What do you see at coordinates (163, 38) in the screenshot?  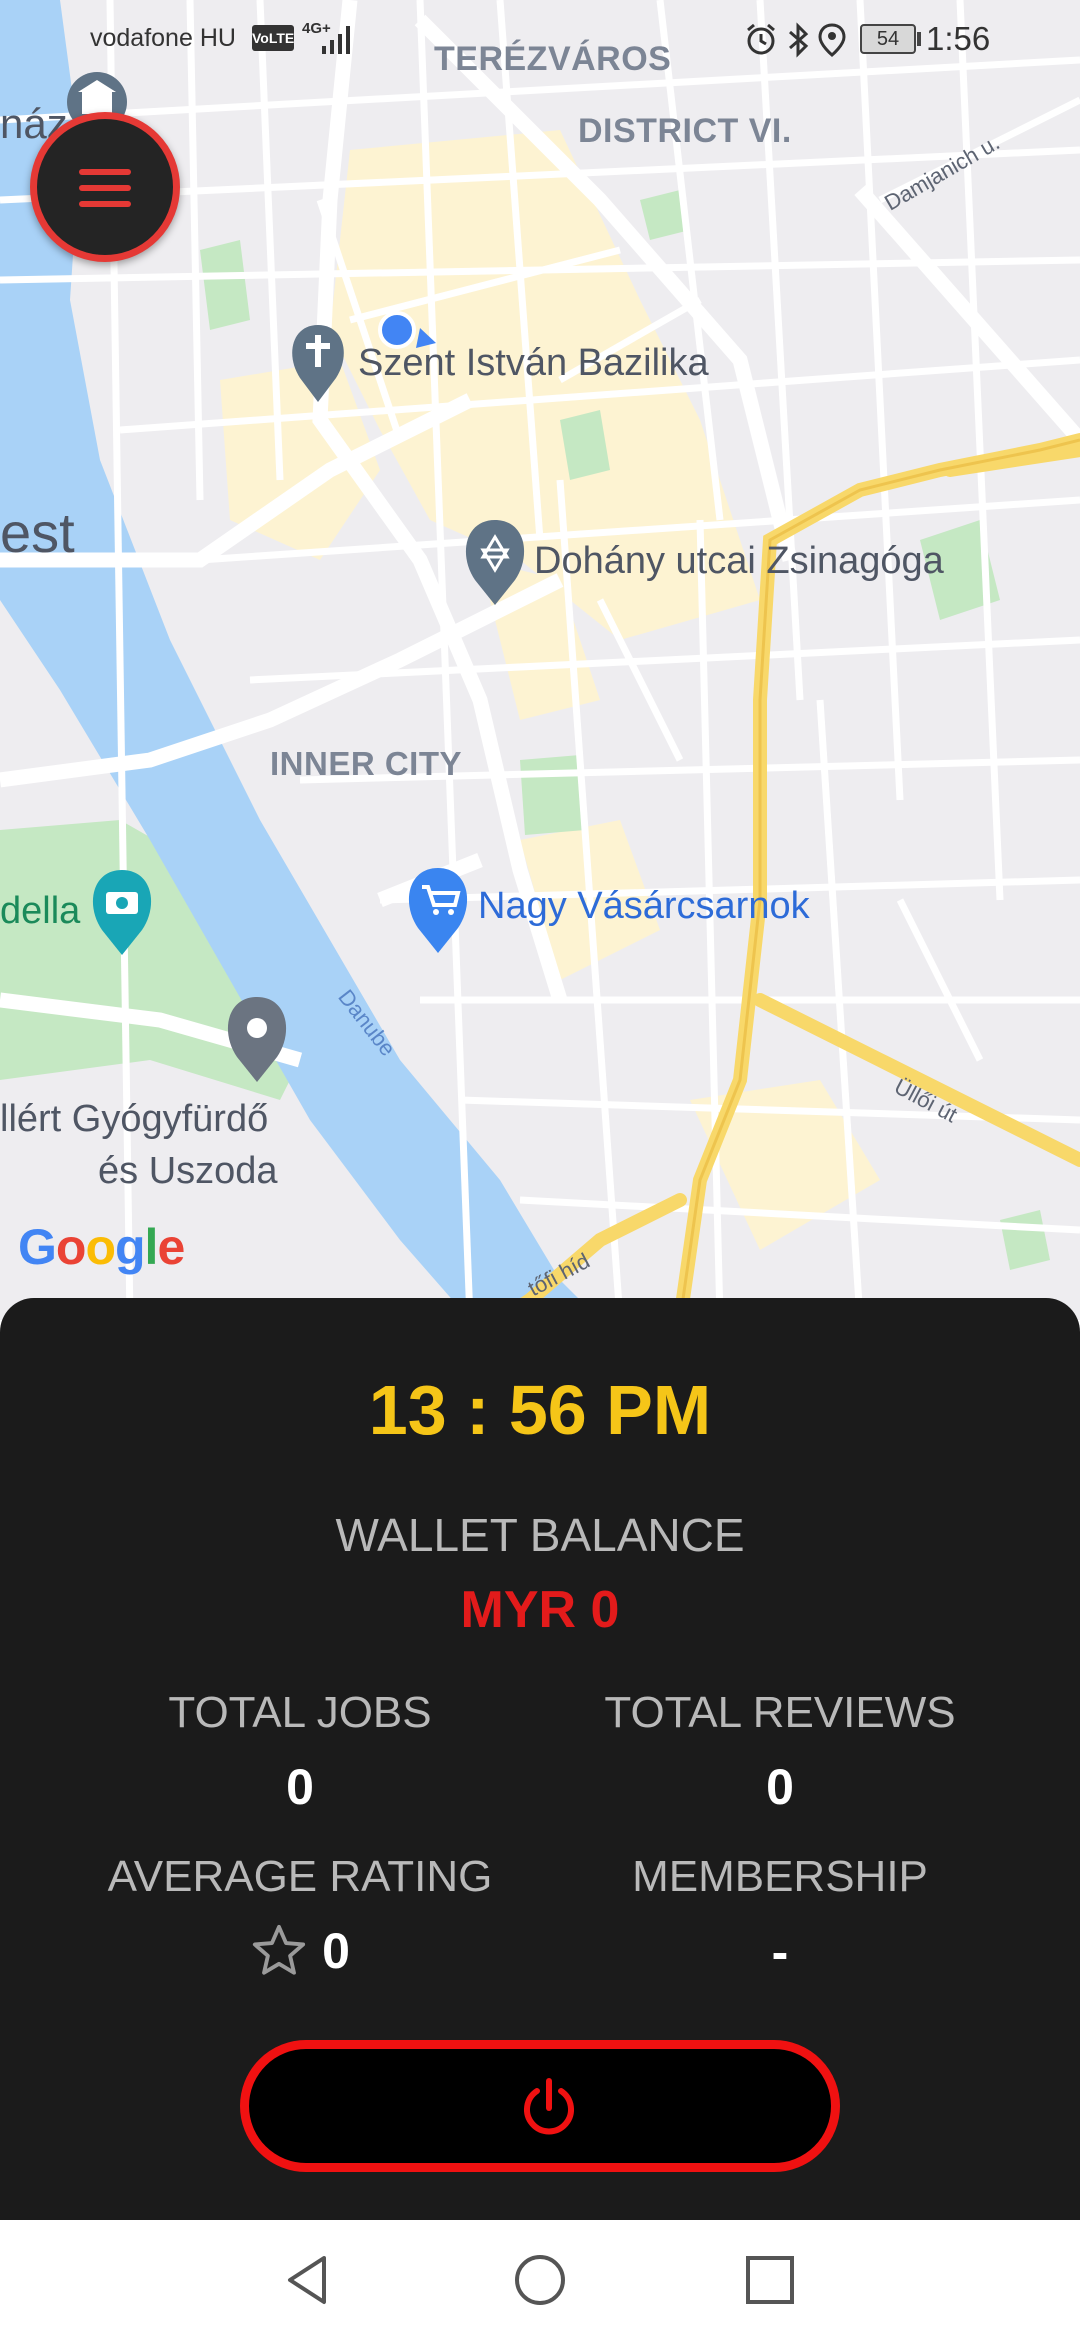 I see `carrier-name: vodafone HU` at bounding box center [163, 38].